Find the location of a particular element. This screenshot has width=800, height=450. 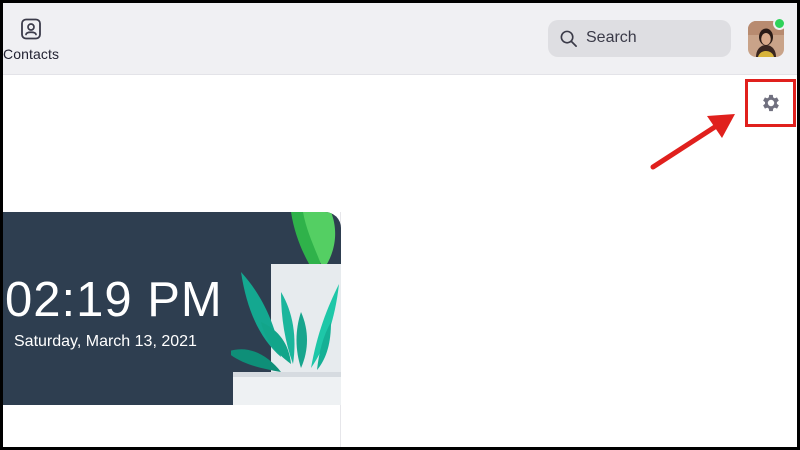

tab-contacts: Contacts is located at coordinates (34, 42).